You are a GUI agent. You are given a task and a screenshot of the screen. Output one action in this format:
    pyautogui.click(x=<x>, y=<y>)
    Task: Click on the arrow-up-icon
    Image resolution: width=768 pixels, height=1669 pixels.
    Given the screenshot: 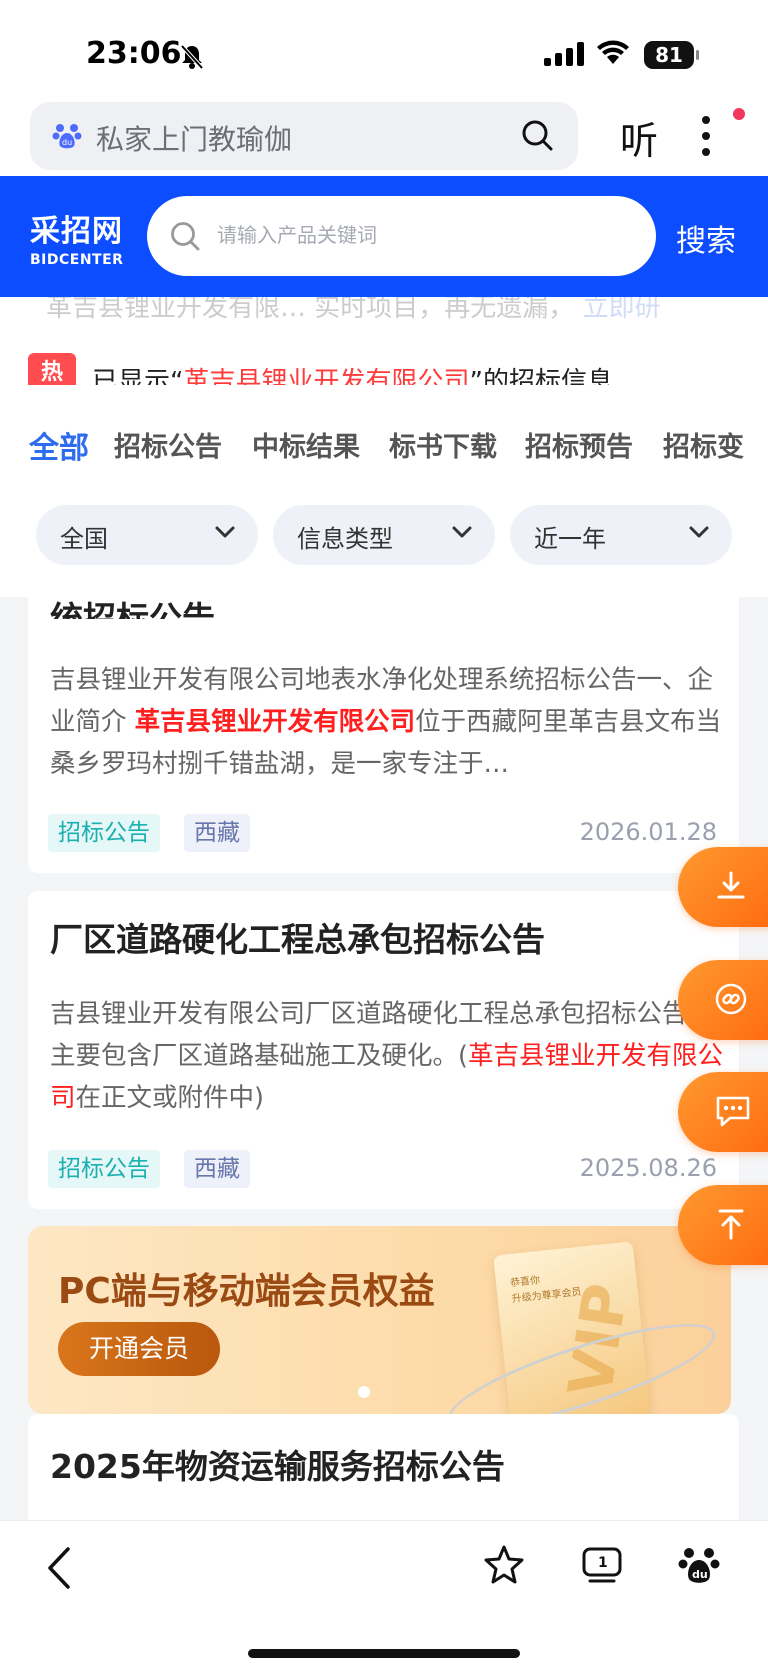 What is the action you would take?
    pyautogui.click(x=731, y=1224)
    